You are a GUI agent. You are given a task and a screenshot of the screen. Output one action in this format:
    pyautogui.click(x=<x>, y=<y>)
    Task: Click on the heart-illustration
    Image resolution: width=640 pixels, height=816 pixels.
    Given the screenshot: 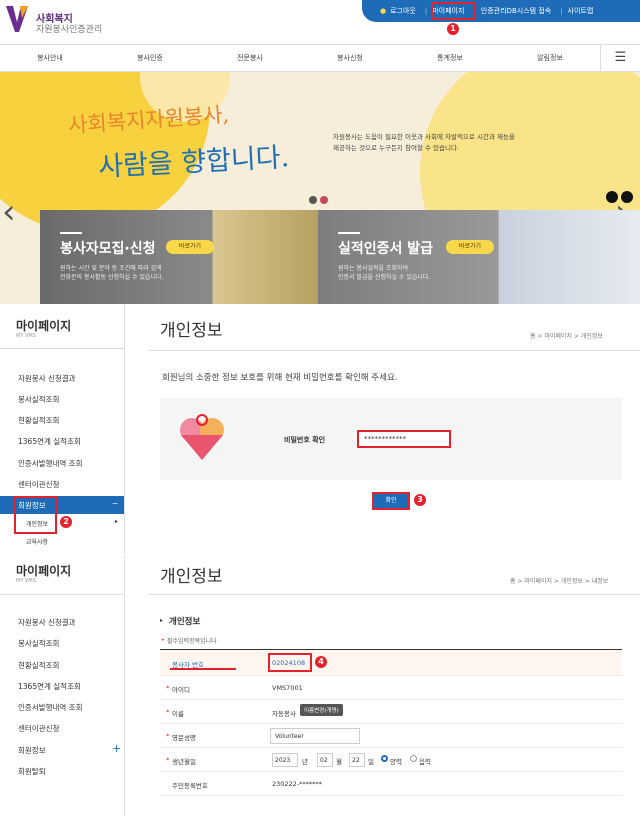 What is the action you would take?
    pyautogui.click(x=202, y=437)
    